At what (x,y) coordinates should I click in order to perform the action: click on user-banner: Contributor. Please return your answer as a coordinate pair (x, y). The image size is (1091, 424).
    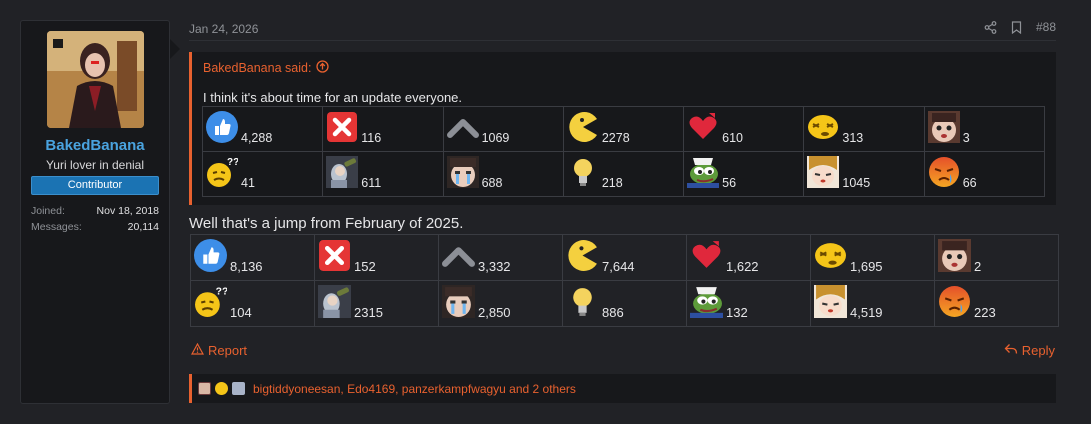
    Looking at the image, I should click on (95, 185).